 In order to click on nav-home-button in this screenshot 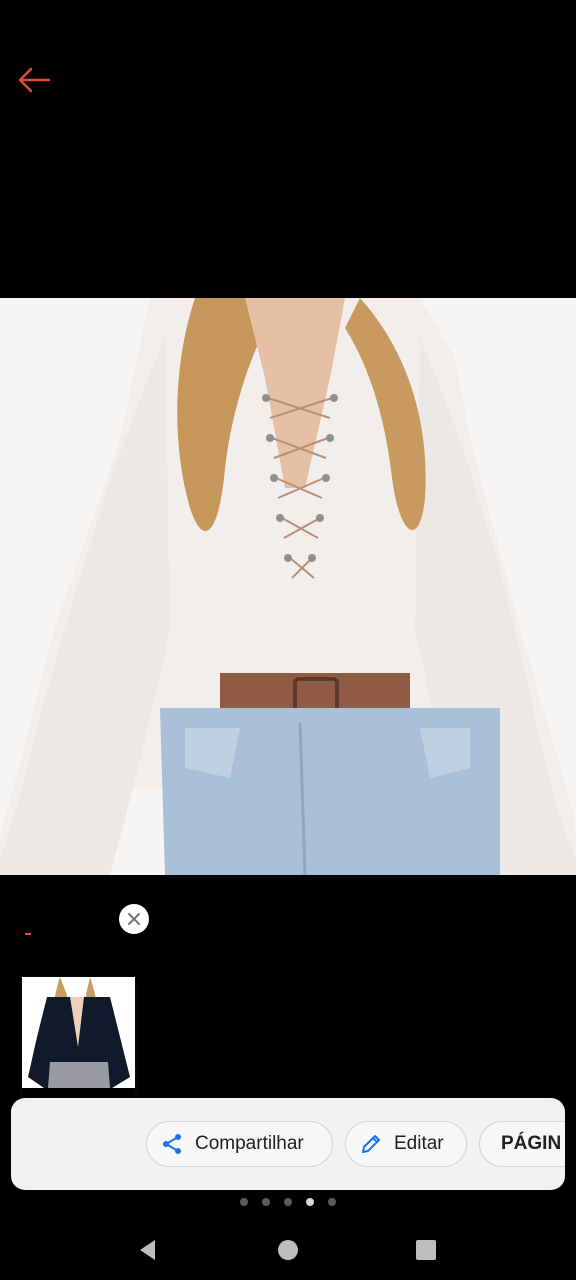, I will do `click(288, 1250)`.